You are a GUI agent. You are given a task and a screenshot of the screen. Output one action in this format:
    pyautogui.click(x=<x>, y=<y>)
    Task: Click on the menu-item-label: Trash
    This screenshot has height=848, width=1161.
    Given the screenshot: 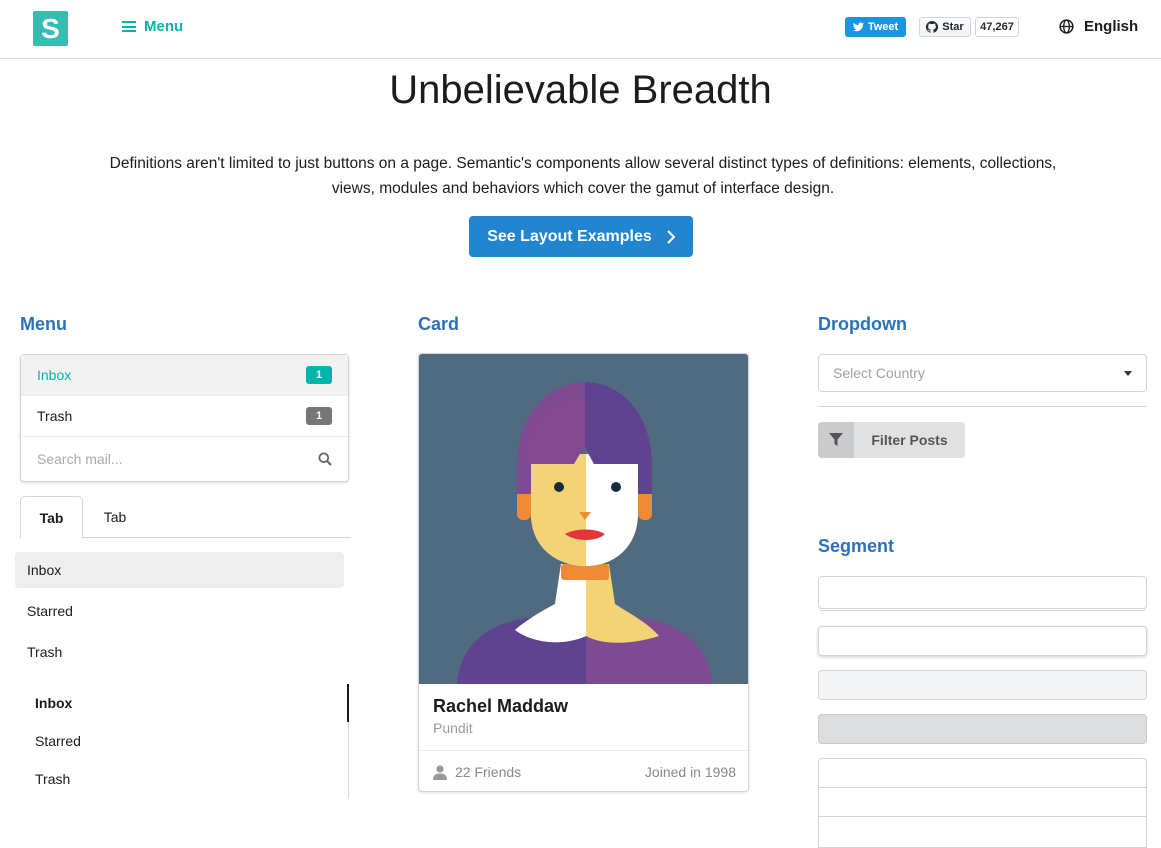 What is the action you would take?
    pyautogui.click(x=55, y=416)
    